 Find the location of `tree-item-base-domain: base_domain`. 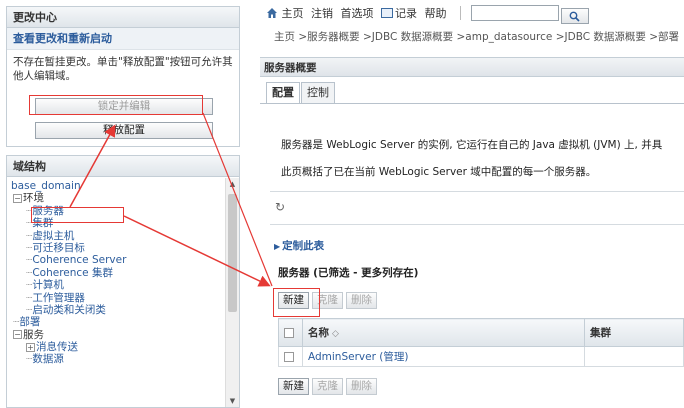

tree-item-base-domain: base_domain is located at coordinates (118, 186).